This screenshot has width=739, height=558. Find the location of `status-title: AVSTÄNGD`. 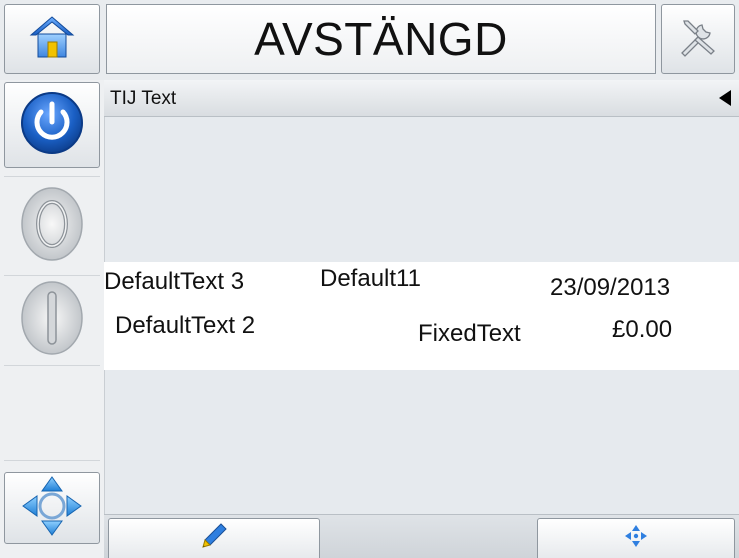

status-title: AVSTÄNGD is located at coordinates (381, 39).